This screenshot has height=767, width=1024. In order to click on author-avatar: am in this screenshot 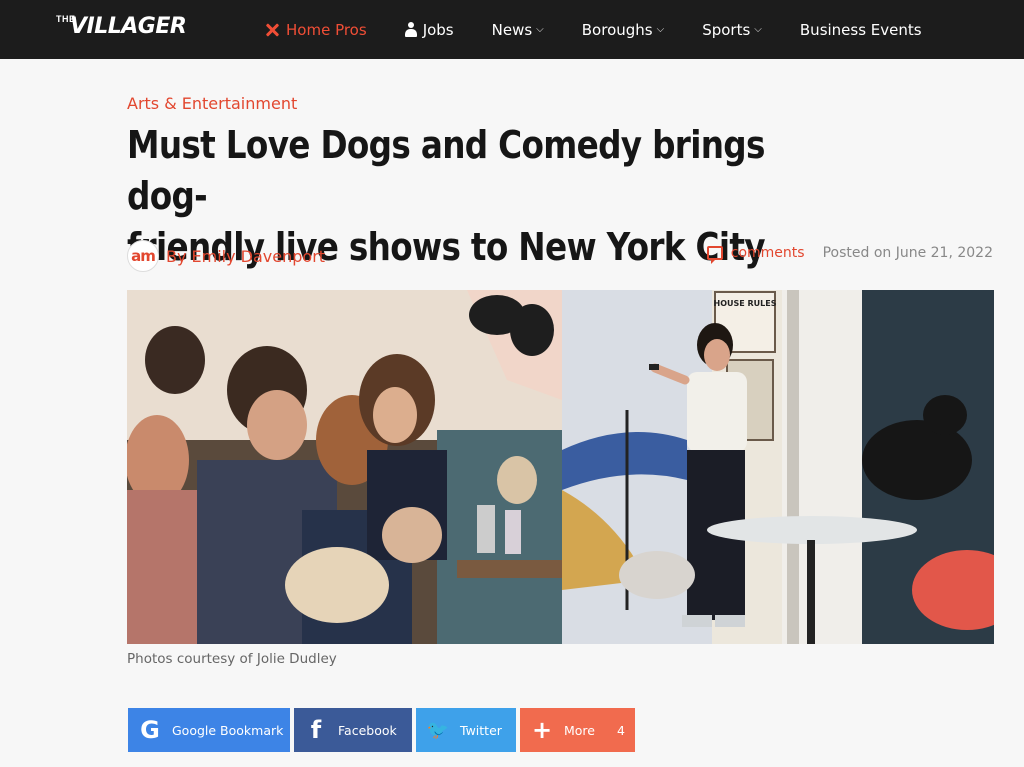, I will do `click(143, 256)`.